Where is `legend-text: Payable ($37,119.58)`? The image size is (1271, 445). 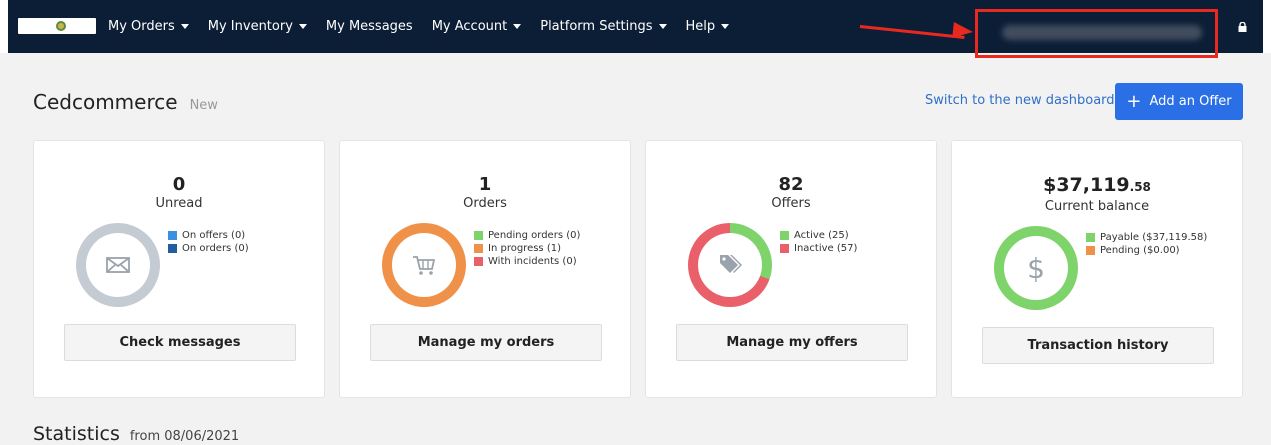 legend-text: Payable ($37,119.58) is located at coordinates (1154, 237).